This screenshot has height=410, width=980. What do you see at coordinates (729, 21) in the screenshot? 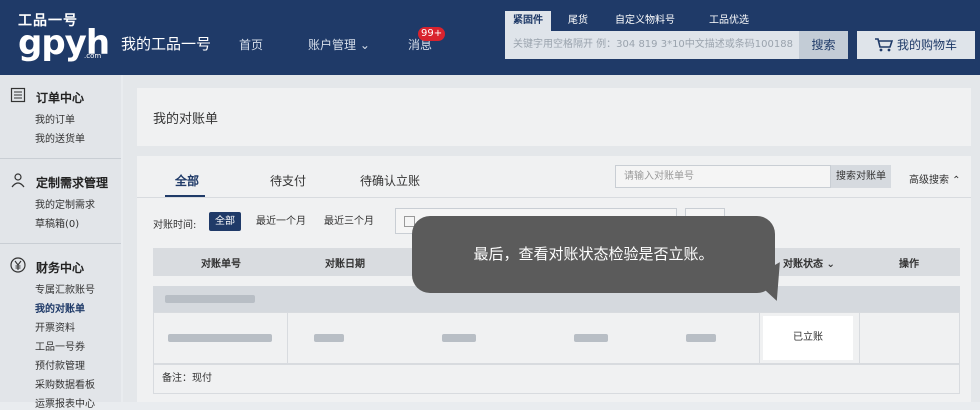
I see `search-tab-select: 工品优选` at bounding box center [729, 21].